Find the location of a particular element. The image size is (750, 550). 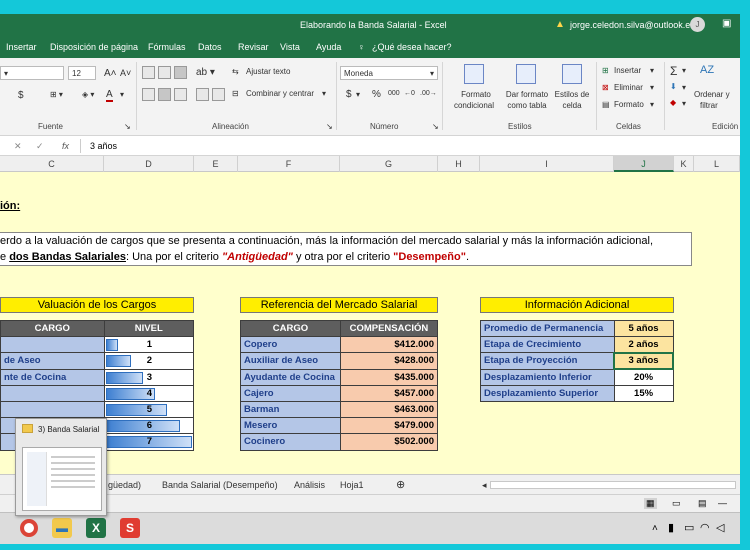

column-header: G is located at coordinates (389, 164).